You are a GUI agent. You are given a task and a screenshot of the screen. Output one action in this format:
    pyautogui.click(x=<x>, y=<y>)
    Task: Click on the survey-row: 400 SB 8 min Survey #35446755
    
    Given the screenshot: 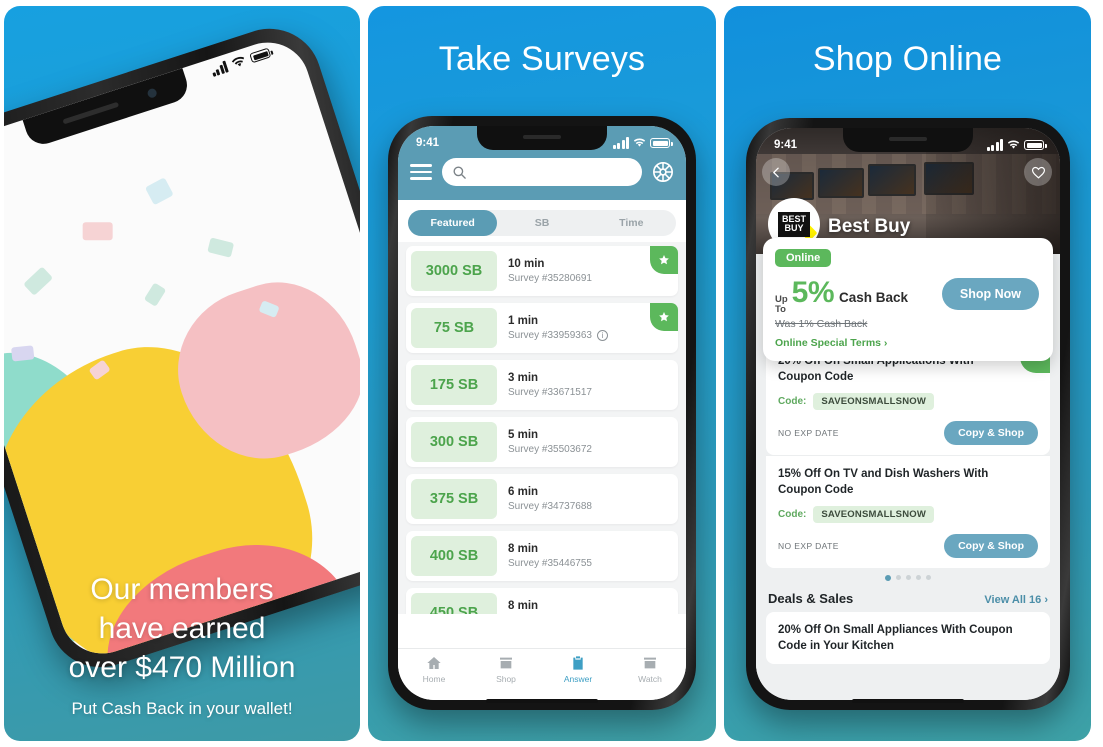 What is the action you would take?
    pyautogui.click(x=542, y=556)
    